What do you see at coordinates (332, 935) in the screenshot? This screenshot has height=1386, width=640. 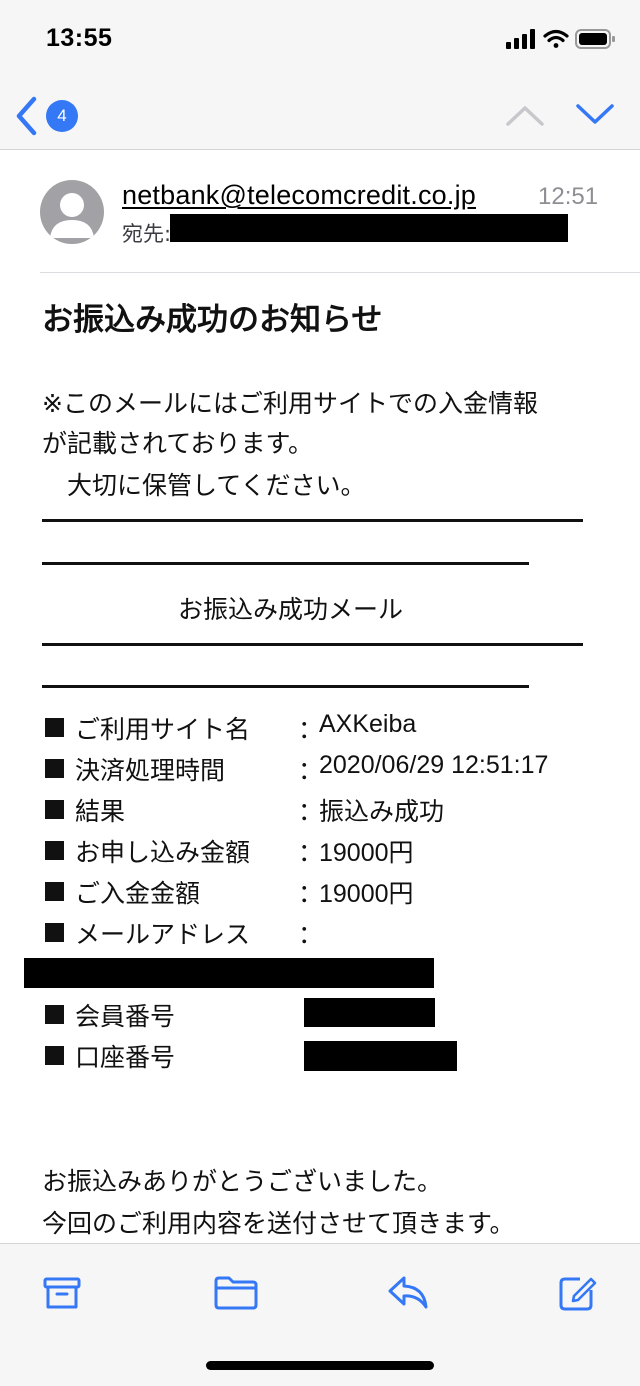 I see `detail-row-email: メールアドレス ：` at bounding box center [332, 935].